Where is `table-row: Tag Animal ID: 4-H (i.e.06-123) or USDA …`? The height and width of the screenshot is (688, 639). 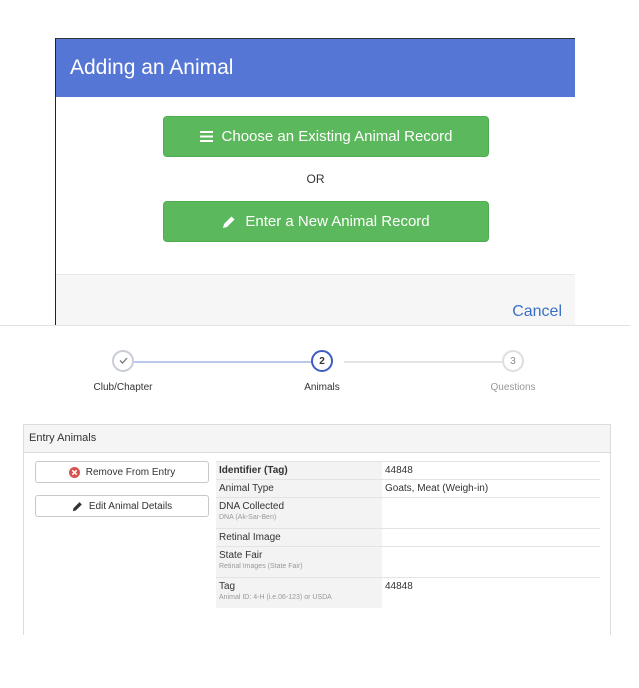 table-row: Tag Animal ID: 4-H (i.e.06-123) or USDA … is located at coordinates (408, 592).